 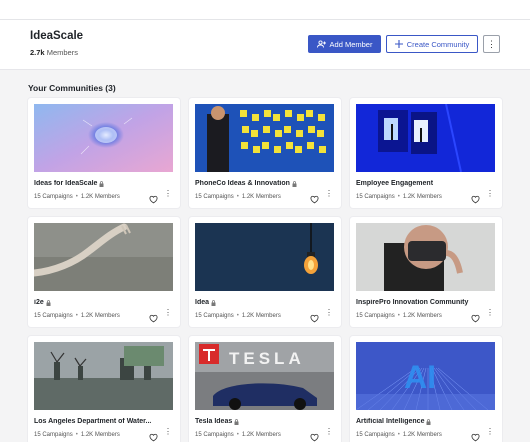 I want to click on community-title-text: Tesla Ideas, so click(x=214, y=421).